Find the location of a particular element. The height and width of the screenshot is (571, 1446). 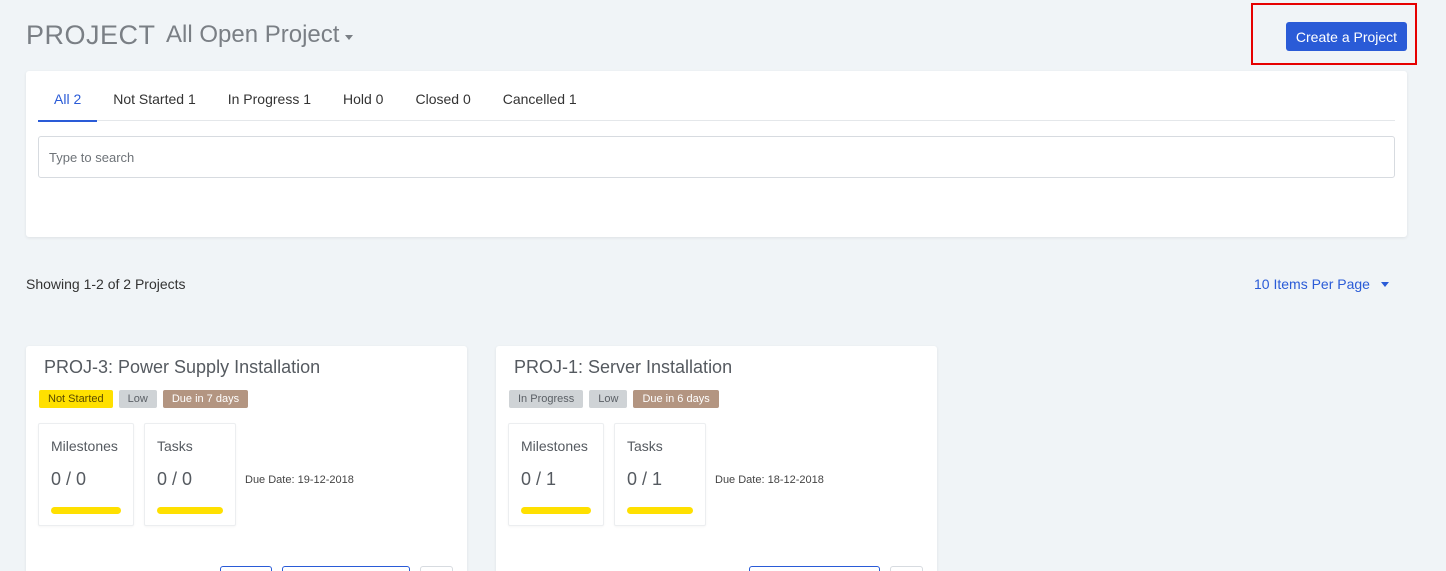

tasks-value: 0 / 1 is located at coordinates (645, 479).